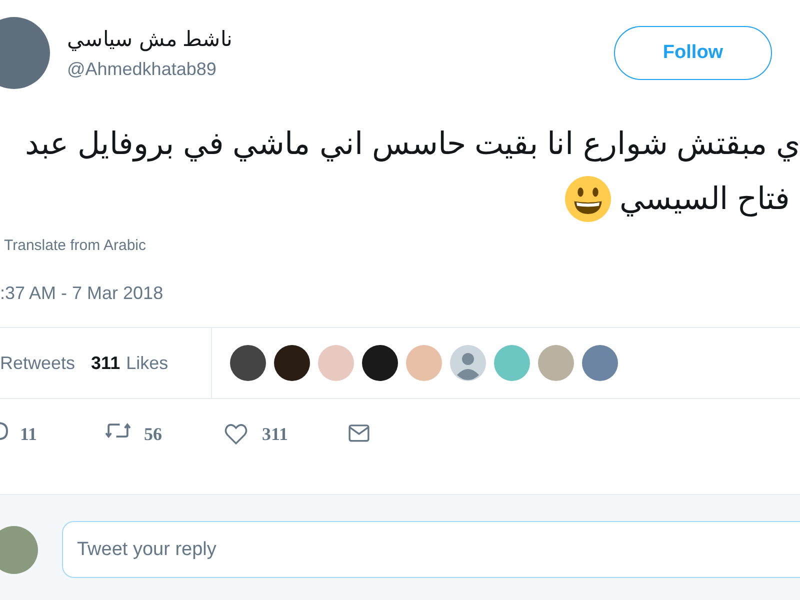  I want to click on smiley-emoji-icon, so click(588, 199).